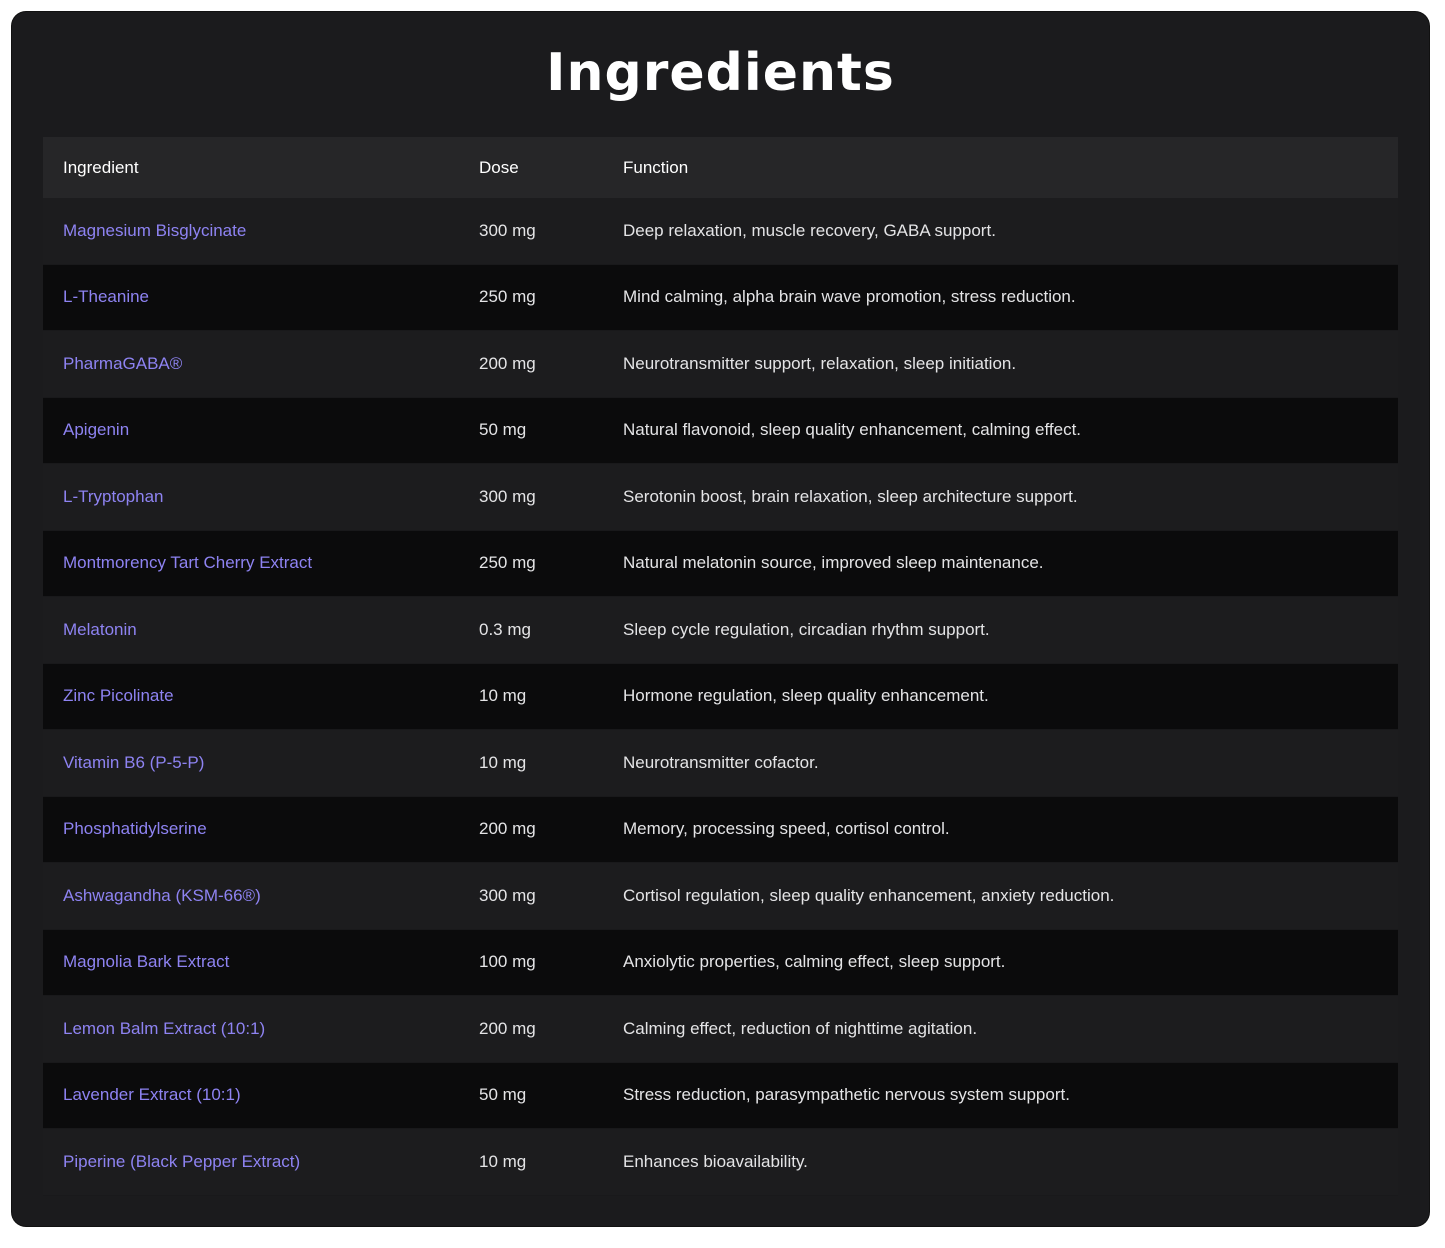 The height and width of the screenshot is (1248, 1445). What do you see at coordinates (507, 962) in the screenshot?
I see `ingredient-dose: 100 mg` at bounding box center [507, 962].